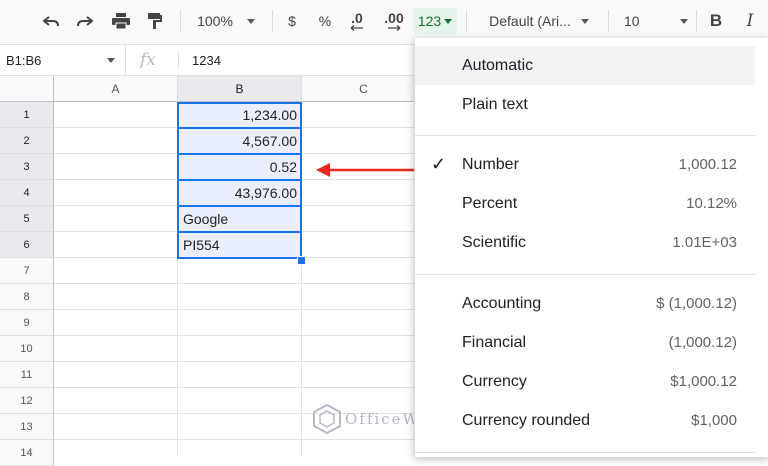 The width and height of the screenshot is (768, 466). Describe the element at coordinates (490, 164) in the screenshot. I see `menu-label: Number` at that location.